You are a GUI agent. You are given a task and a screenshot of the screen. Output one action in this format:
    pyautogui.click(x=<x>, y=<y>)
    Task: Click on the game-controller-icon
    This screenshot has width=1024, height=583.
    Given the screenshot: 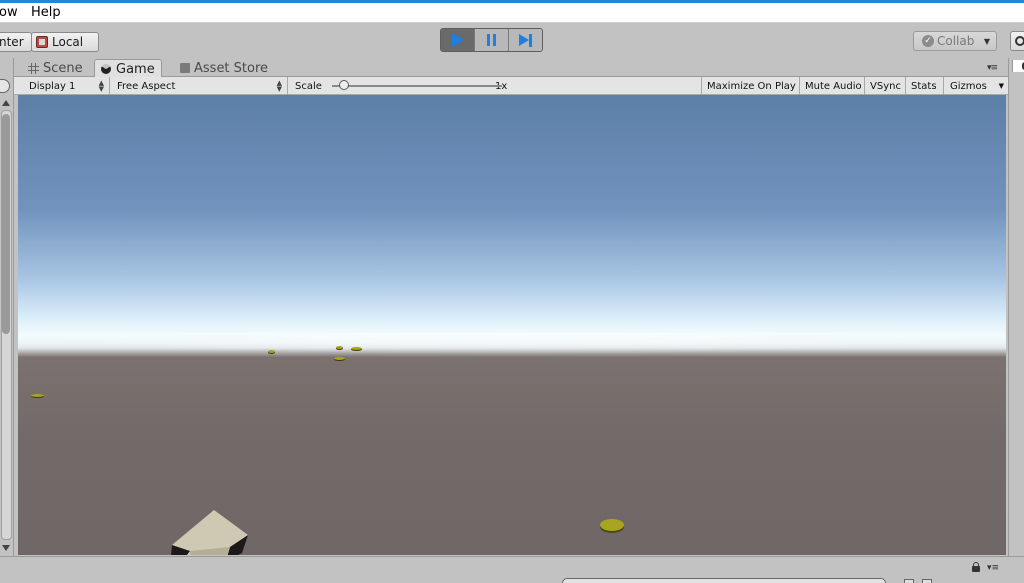 What is the action you would take?
    pyautogui.click(x=106, y=69)
    